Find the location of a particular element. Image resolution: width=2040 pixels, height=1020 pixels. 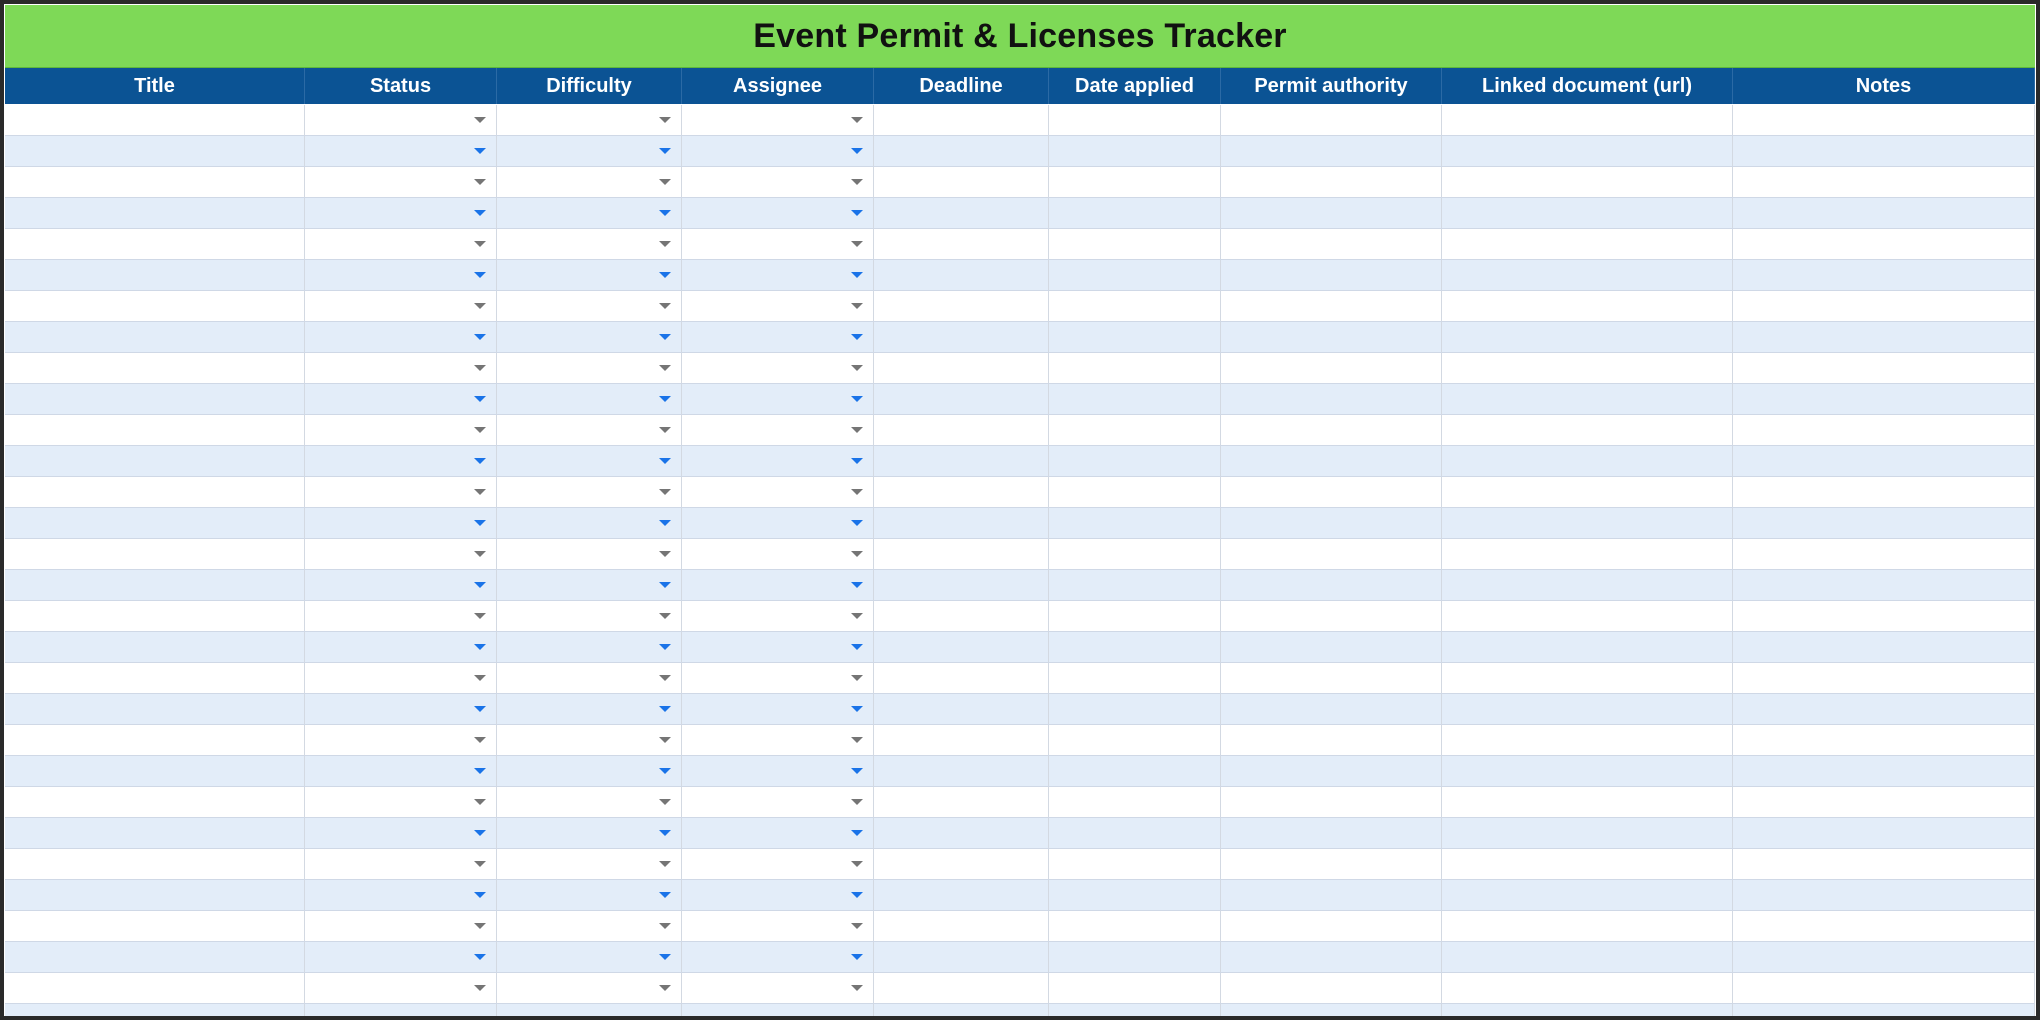

column-header-notes: Notes is located at coordinates (1884, 86).